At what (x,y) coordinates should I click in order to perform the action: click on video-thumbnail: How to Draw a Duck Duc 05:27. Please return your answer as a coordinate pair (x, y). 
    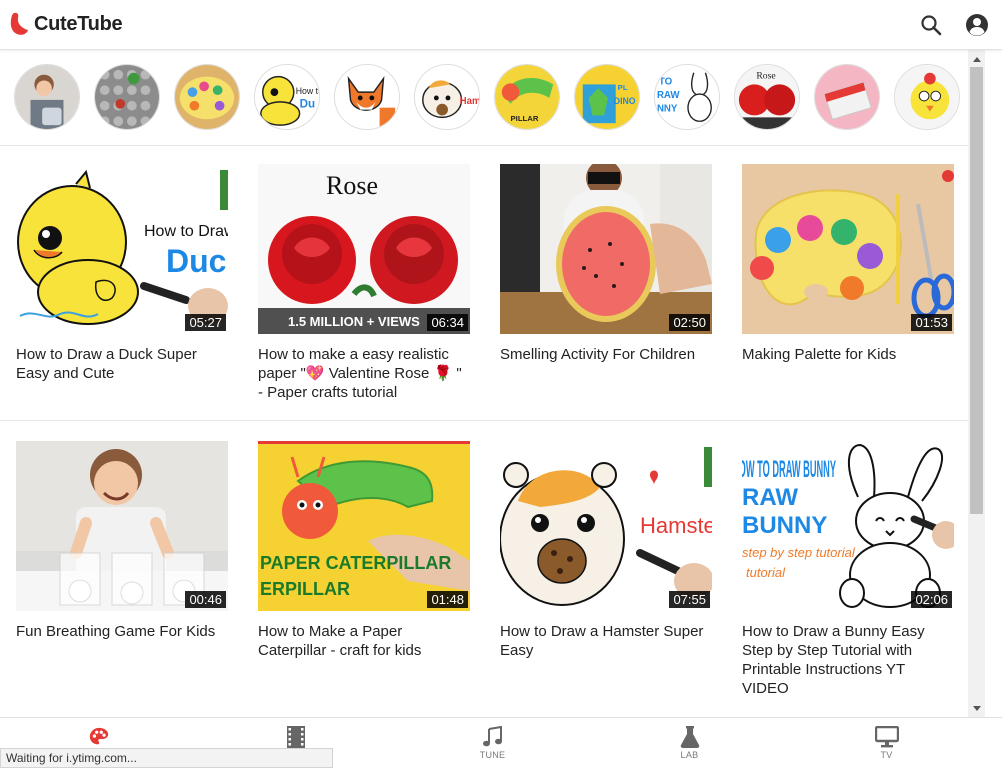
    Looking at the image, I should click on (122, 249).